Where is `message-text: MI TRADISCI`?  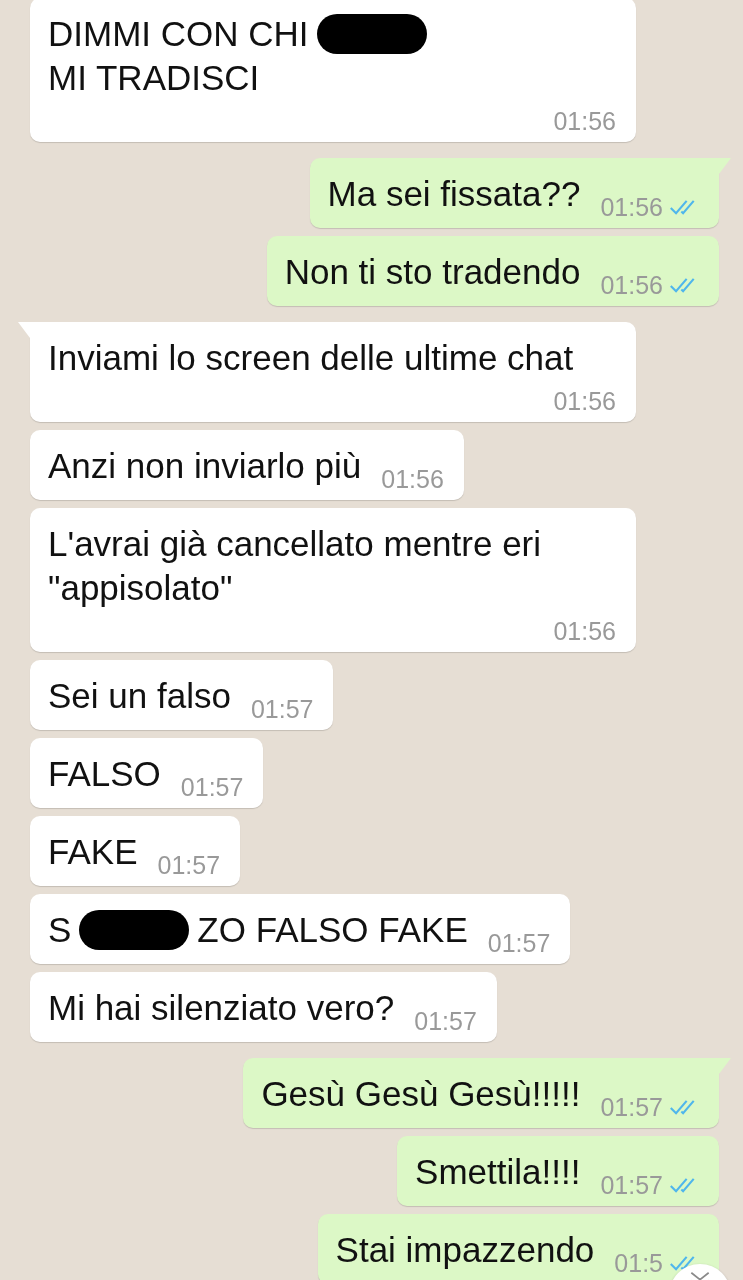 message-text: MI TRADISCI is located at coordinates (154, 78).